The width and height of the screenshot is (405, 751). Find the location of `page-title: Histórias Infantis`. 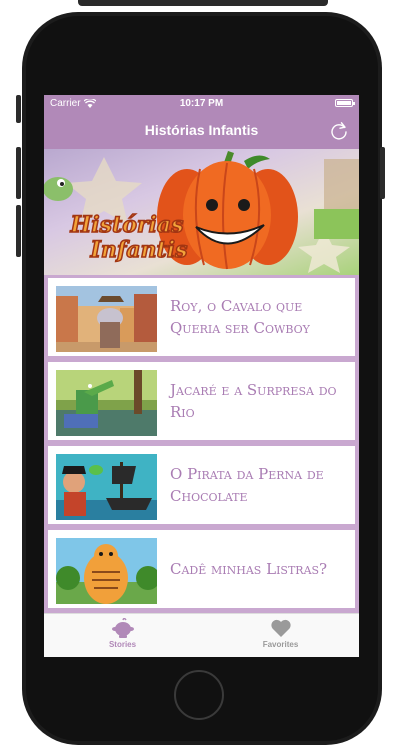

page-title: Histórias Infantis is located at coordinates (201, 130).